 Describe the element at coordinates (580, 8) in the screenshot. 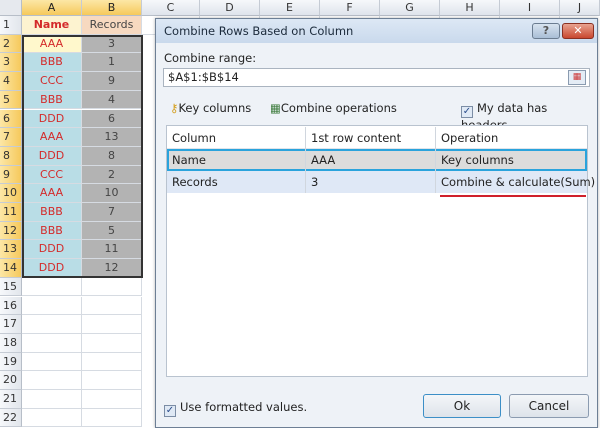

I see `column-header-j: J` at that location.